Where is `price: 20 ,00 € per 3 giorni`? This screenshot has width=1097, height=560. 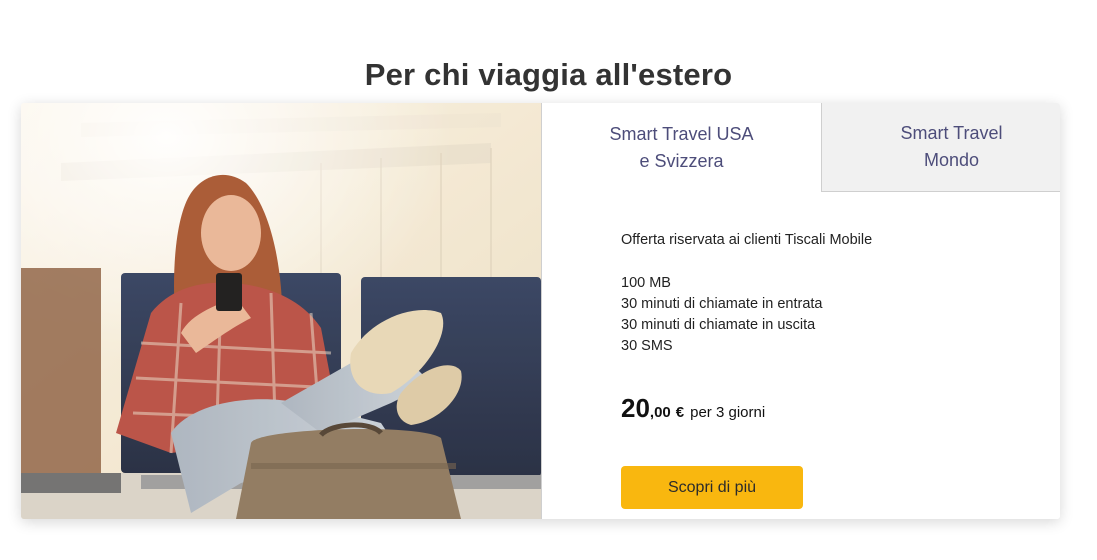
price: 20 ,00 € per 3 giorni is located at coordinates (693, 408).